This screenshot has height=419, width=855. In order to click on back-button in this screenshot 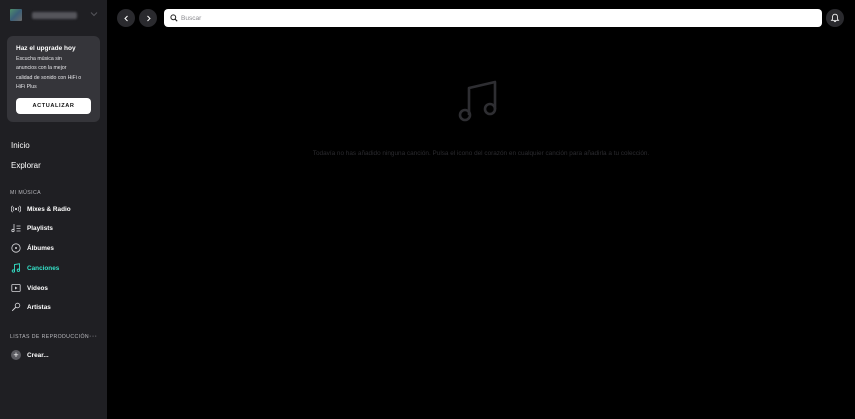, I will do `click(126, 18)`.